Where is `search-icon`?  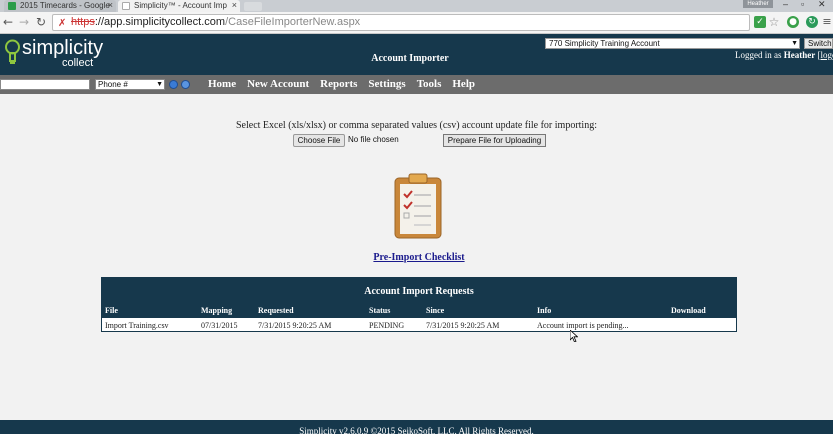
search-icon is located at coordinates (173, 84).